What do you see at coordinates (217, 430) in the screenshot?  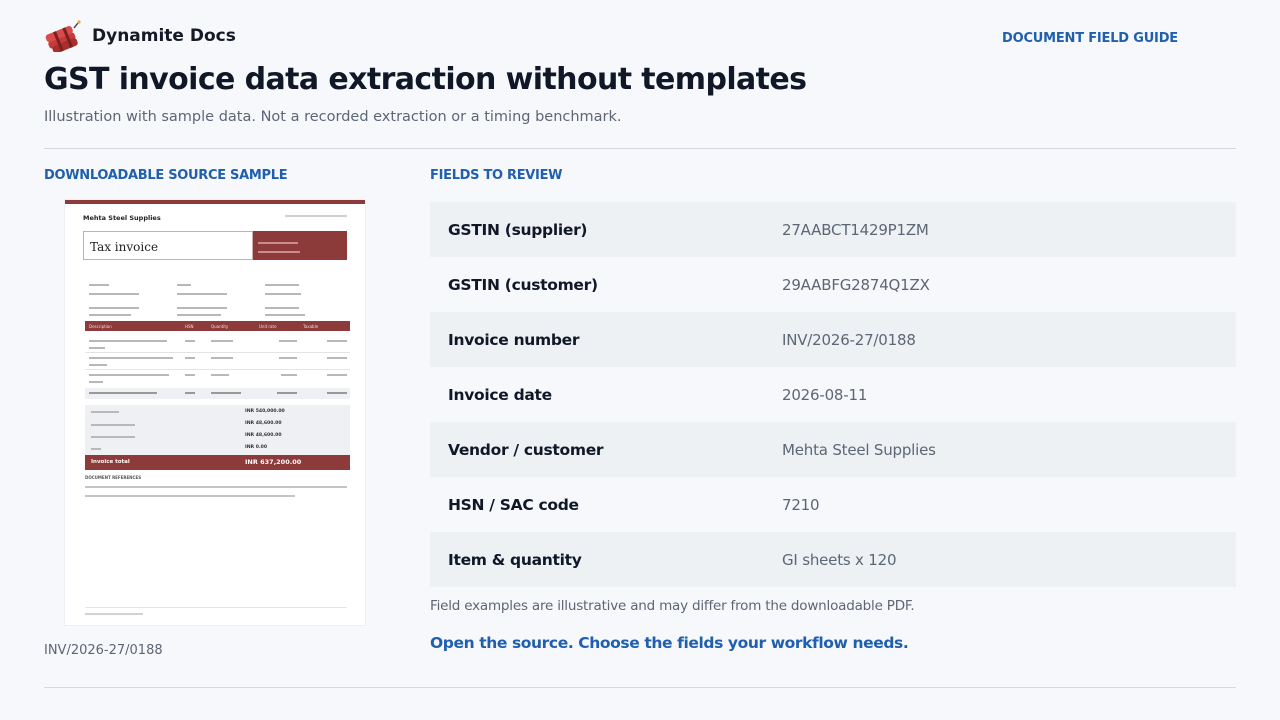 I see `preview-summary` at bounding box center [217, 430].